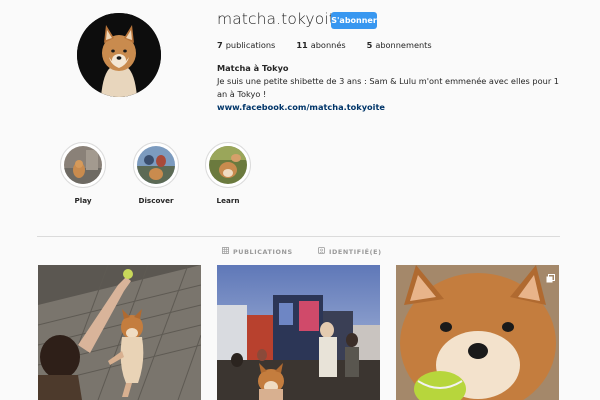 This screenshot has height=400, width=600. What do you see at coordinates (281, 19) in the screenshot?
I see `profile-username: matcha.tokyoite` at bounding box center [281, 19].